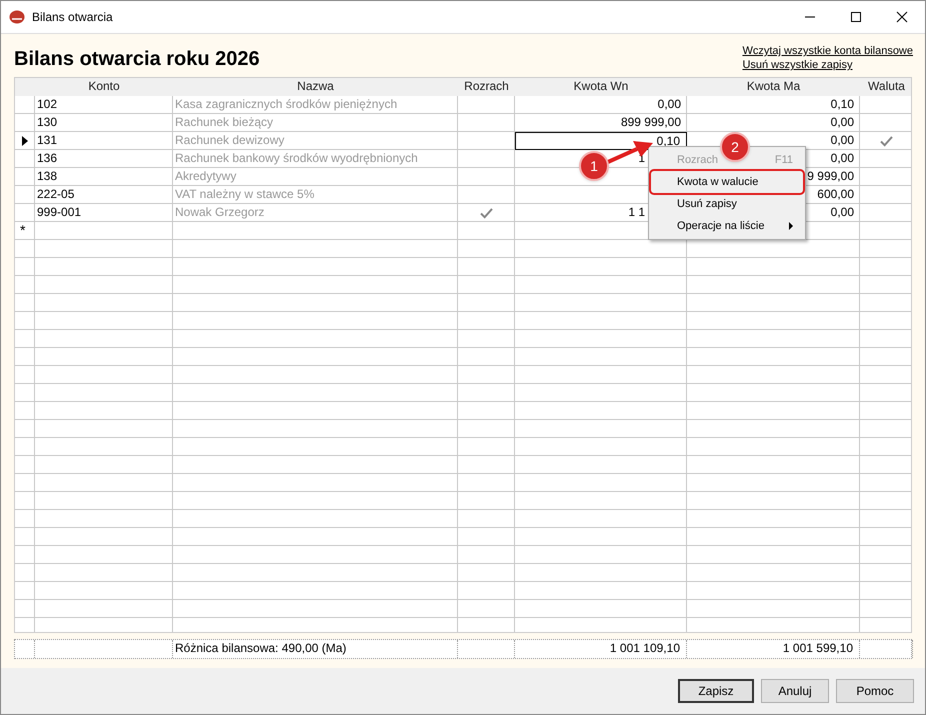 The height and width of the screenshot is (715, 926). I want to click on column-header: Waluta, so click(886, 86).